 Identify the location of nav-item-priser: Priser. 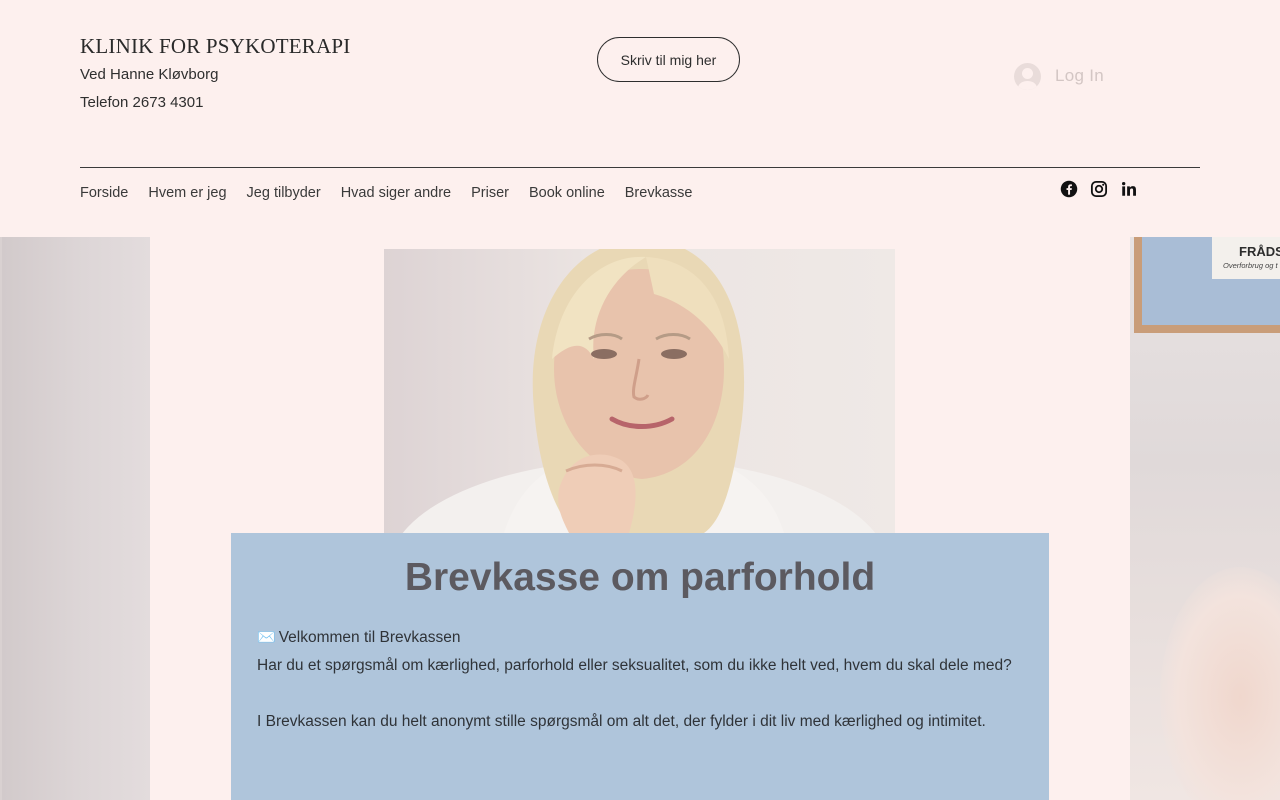
(490, 193).